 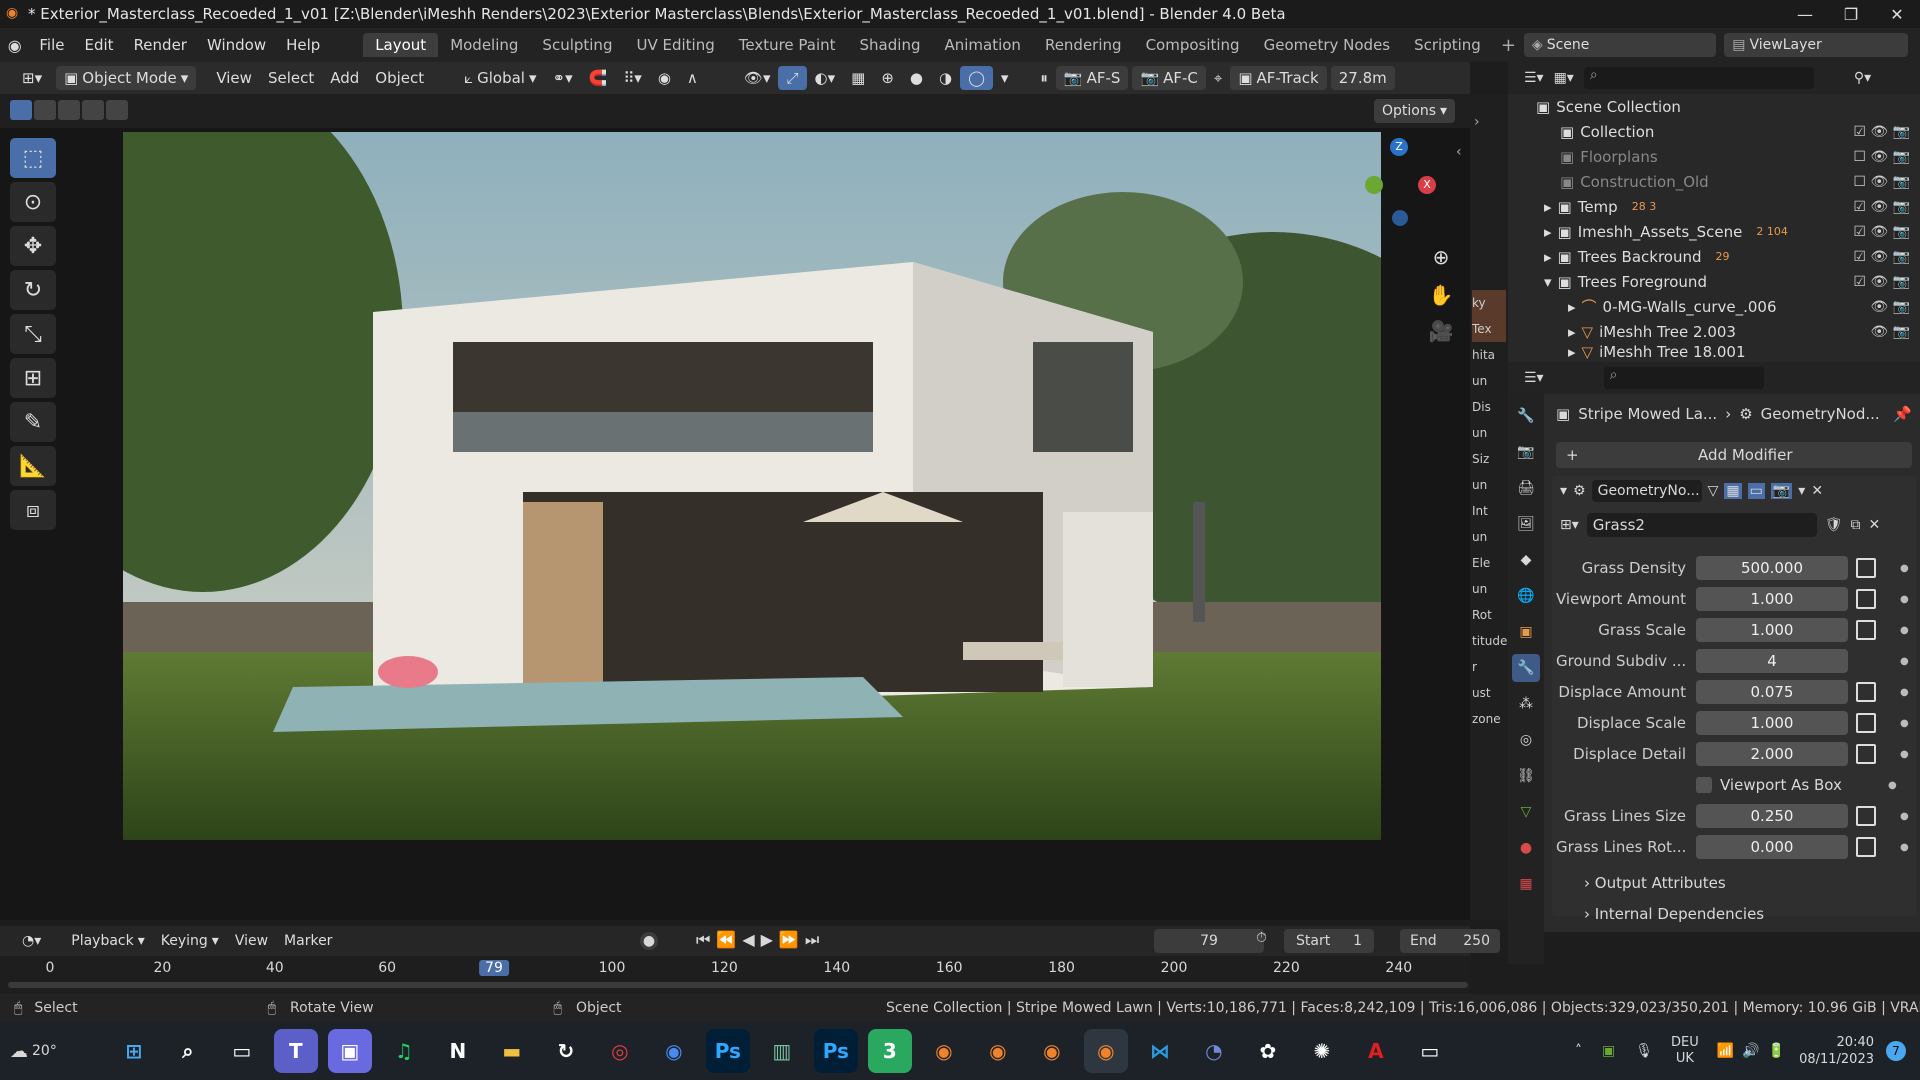 What do you see at coordinates (1890, 332) in the screenshot?
I see `row-visibility-toggles: 👁 📷` at bounding box center [1890, 332].